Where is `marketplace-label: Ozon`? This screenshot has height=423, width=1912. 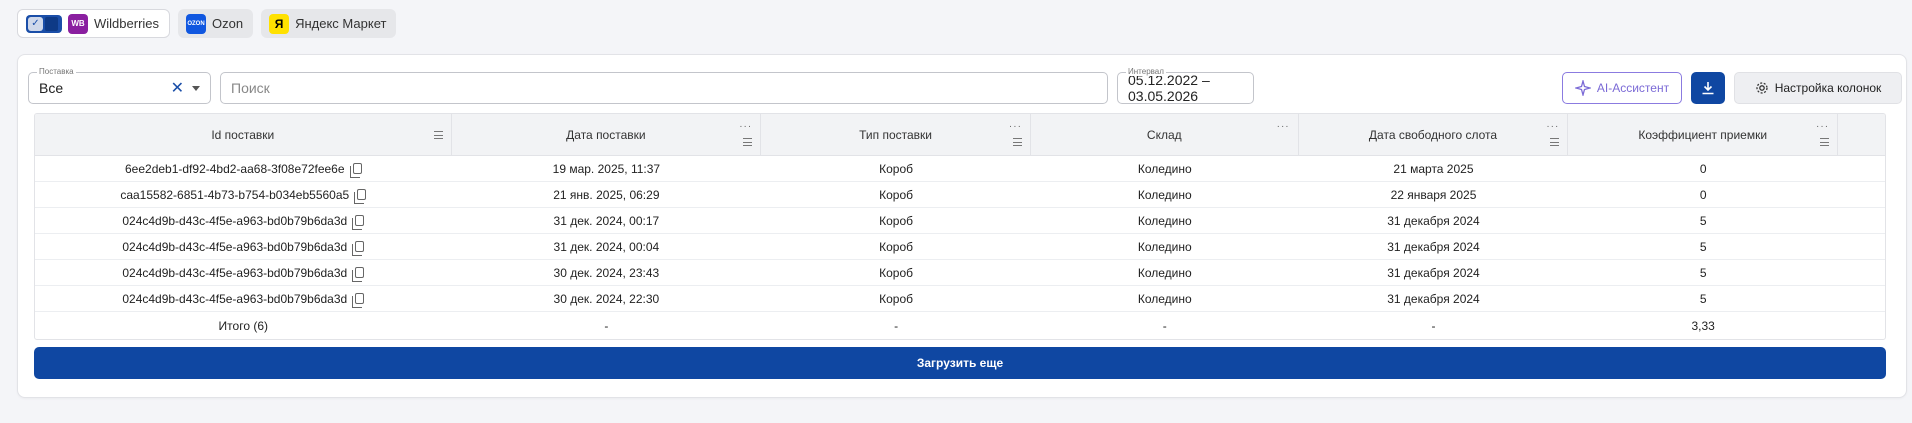
marketplace-label: Ozon is located at coordinates (228, 23).